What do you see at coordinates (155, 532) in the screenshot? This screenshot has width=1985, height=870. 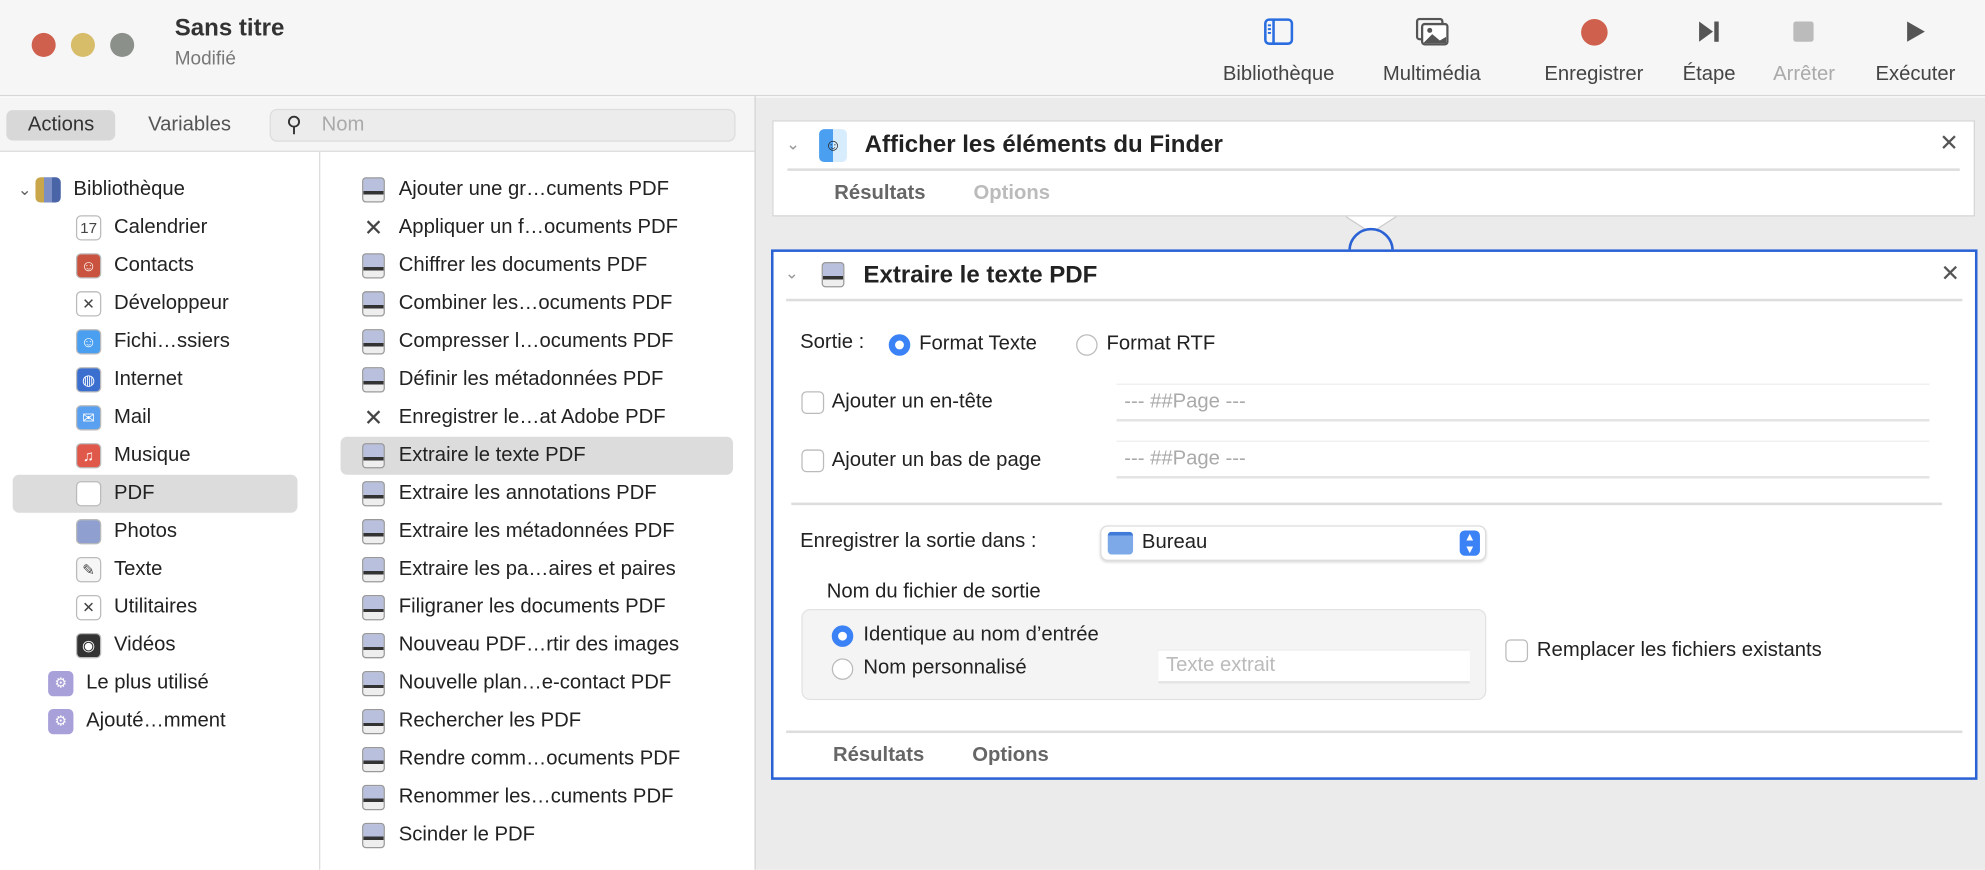 I see `sidebar-item-photos: Photos` at bounding box center [155, 532].